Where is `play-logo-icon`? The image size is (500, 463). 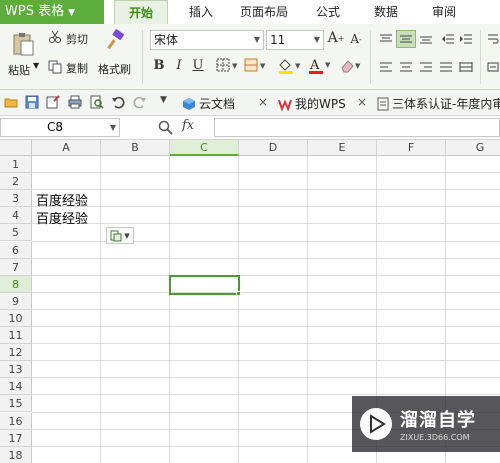
play-logo-icon is located at coordinates (376, 424).